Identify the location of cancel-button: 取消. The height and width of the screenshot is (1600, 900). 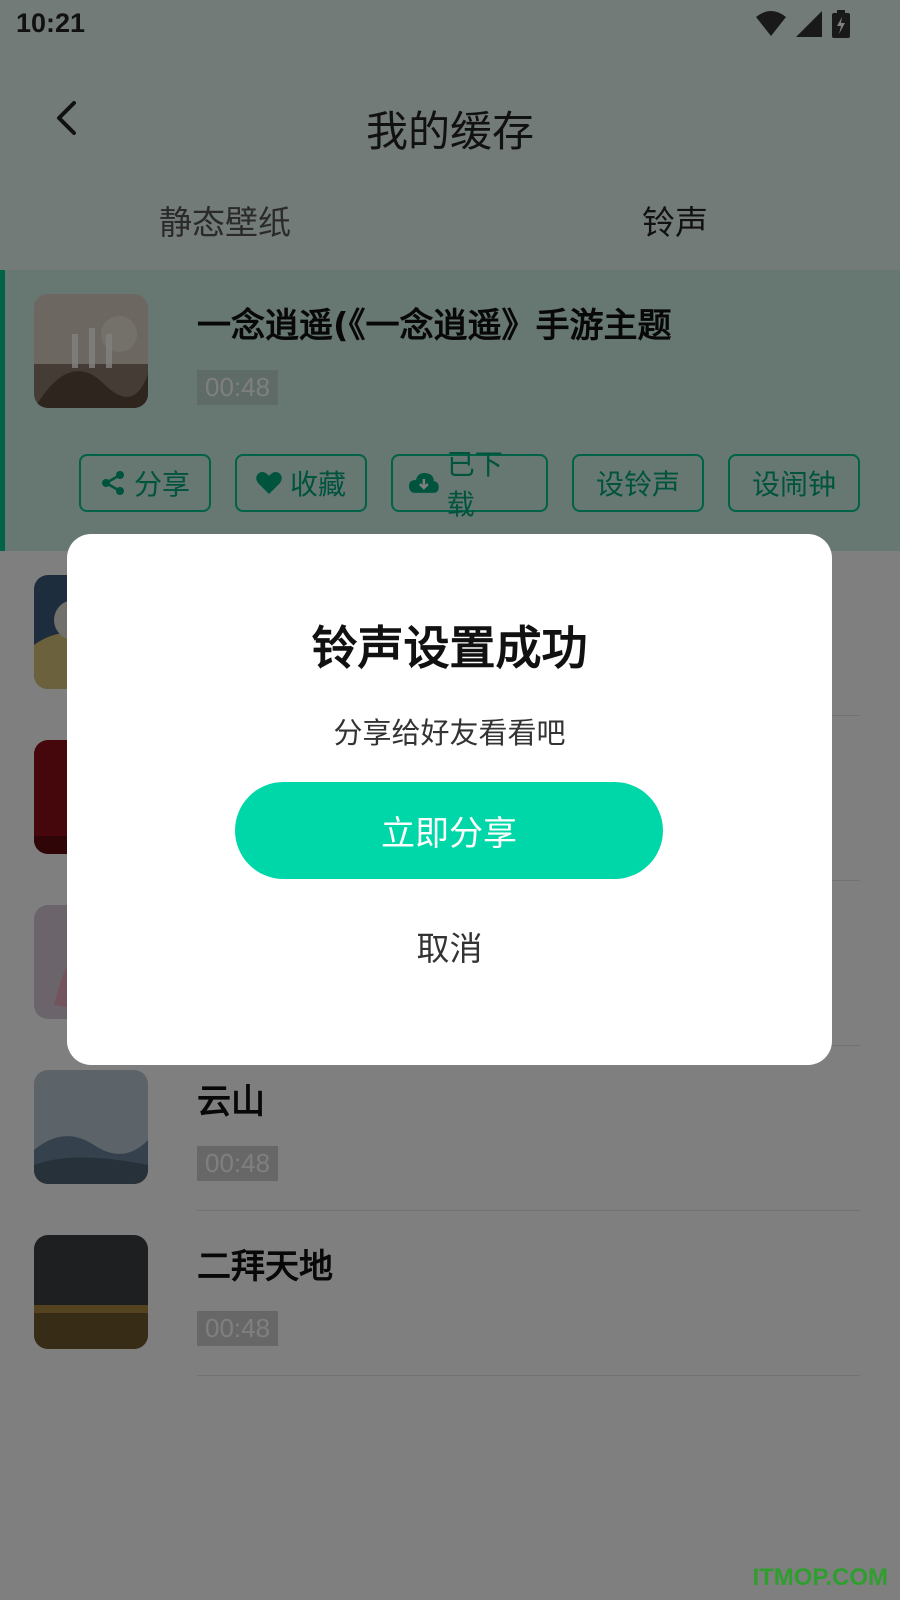
(449, 946).